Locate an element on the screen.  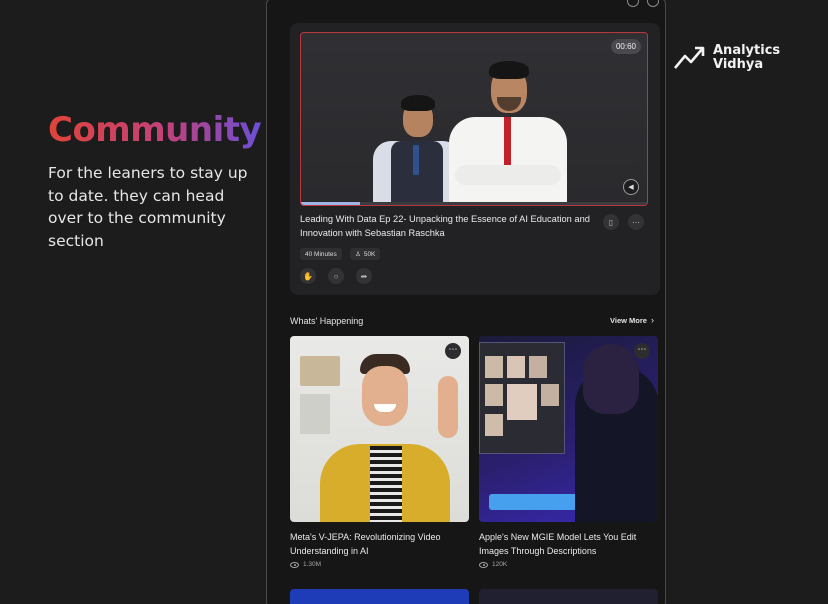
promo-title: Community is located at coordinates (155, 130).